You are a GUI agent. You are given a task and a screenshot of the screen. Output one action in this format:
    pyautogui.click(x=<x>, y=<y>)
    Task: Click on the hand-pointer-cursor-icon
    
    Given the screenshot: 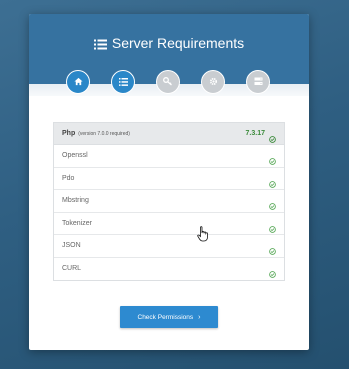 What is the action you would take?
    pyautogui.click(x=203, y=234)
    